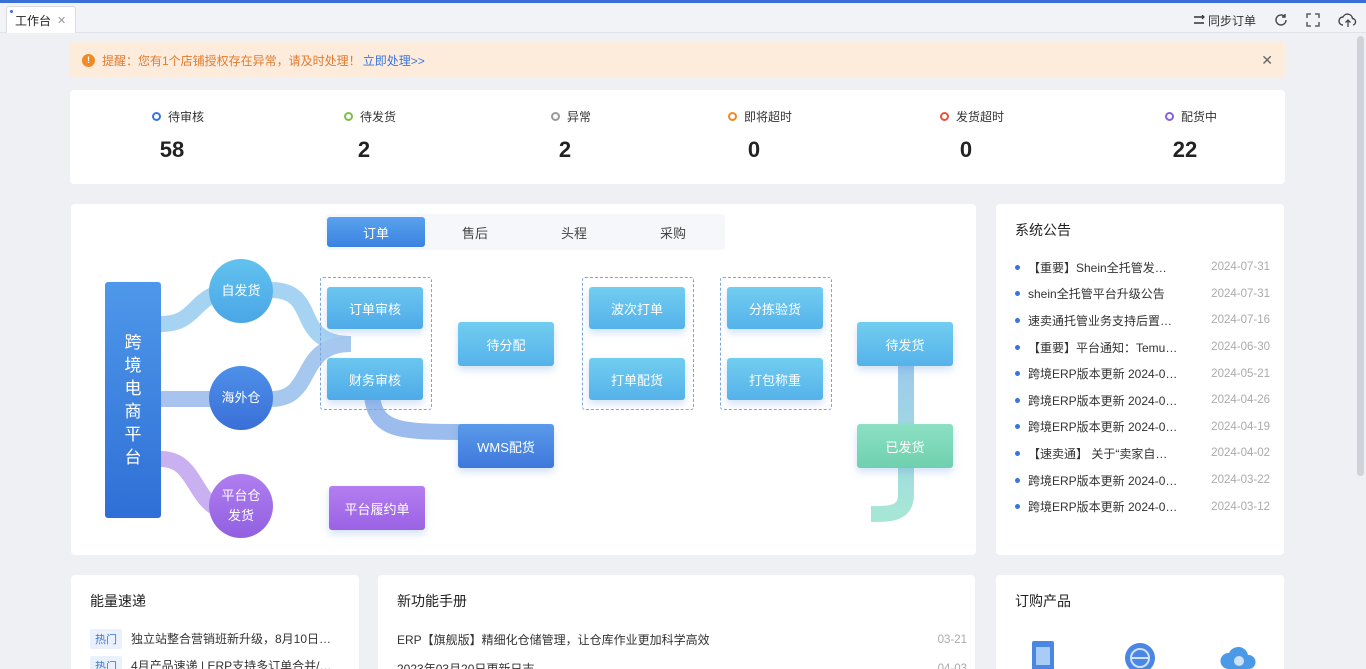 The height and width of the screenshot is (669, 1366). I want to click on manual-item-date: 03-21, so click(952, 639).